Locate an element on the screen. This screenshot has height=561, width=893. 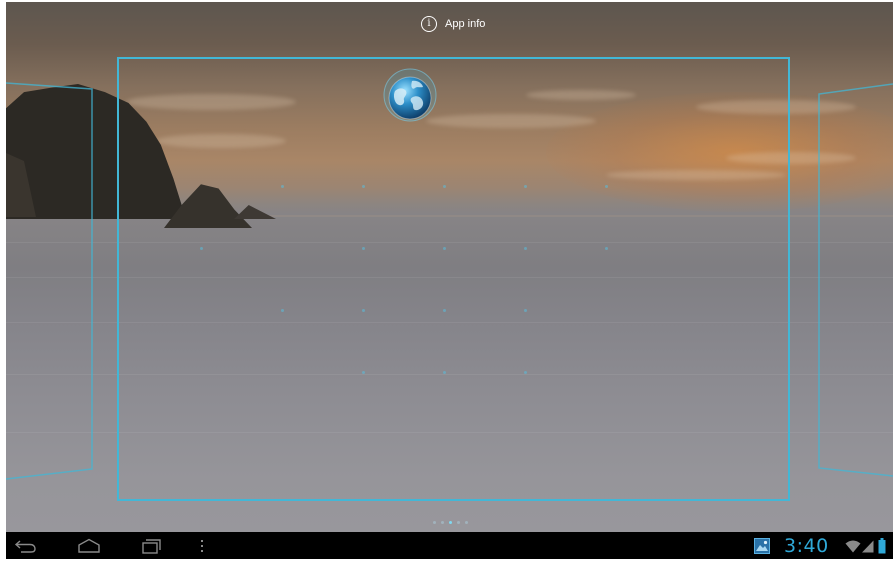
notification-area is located at coordinates (762, 545).